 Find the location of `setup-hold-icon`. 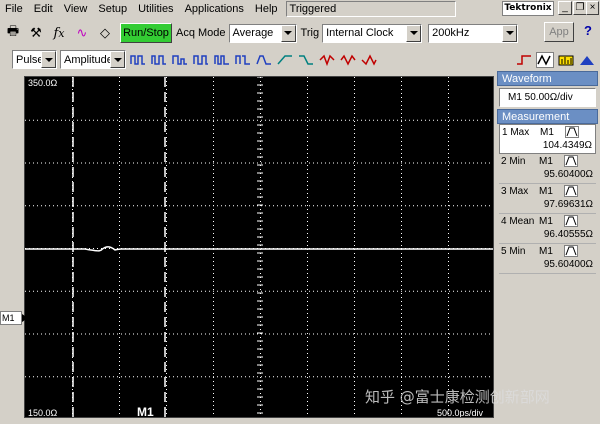

setup-hold-icon is located at coordinates (306, 60).